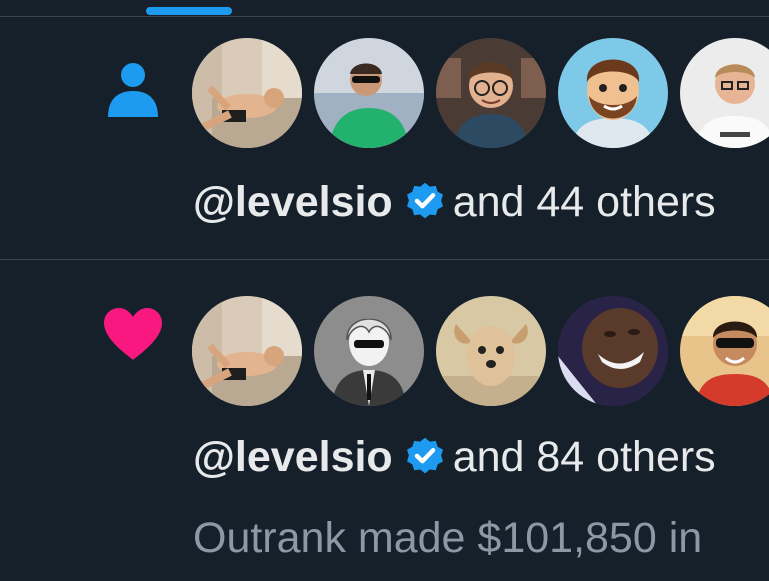 The image size is (769, 581). What do you see at coordinates (724, 93) in the screenshot?
I see `avatar-man-glasses-white-shirt` at bounding box center [724, 93].